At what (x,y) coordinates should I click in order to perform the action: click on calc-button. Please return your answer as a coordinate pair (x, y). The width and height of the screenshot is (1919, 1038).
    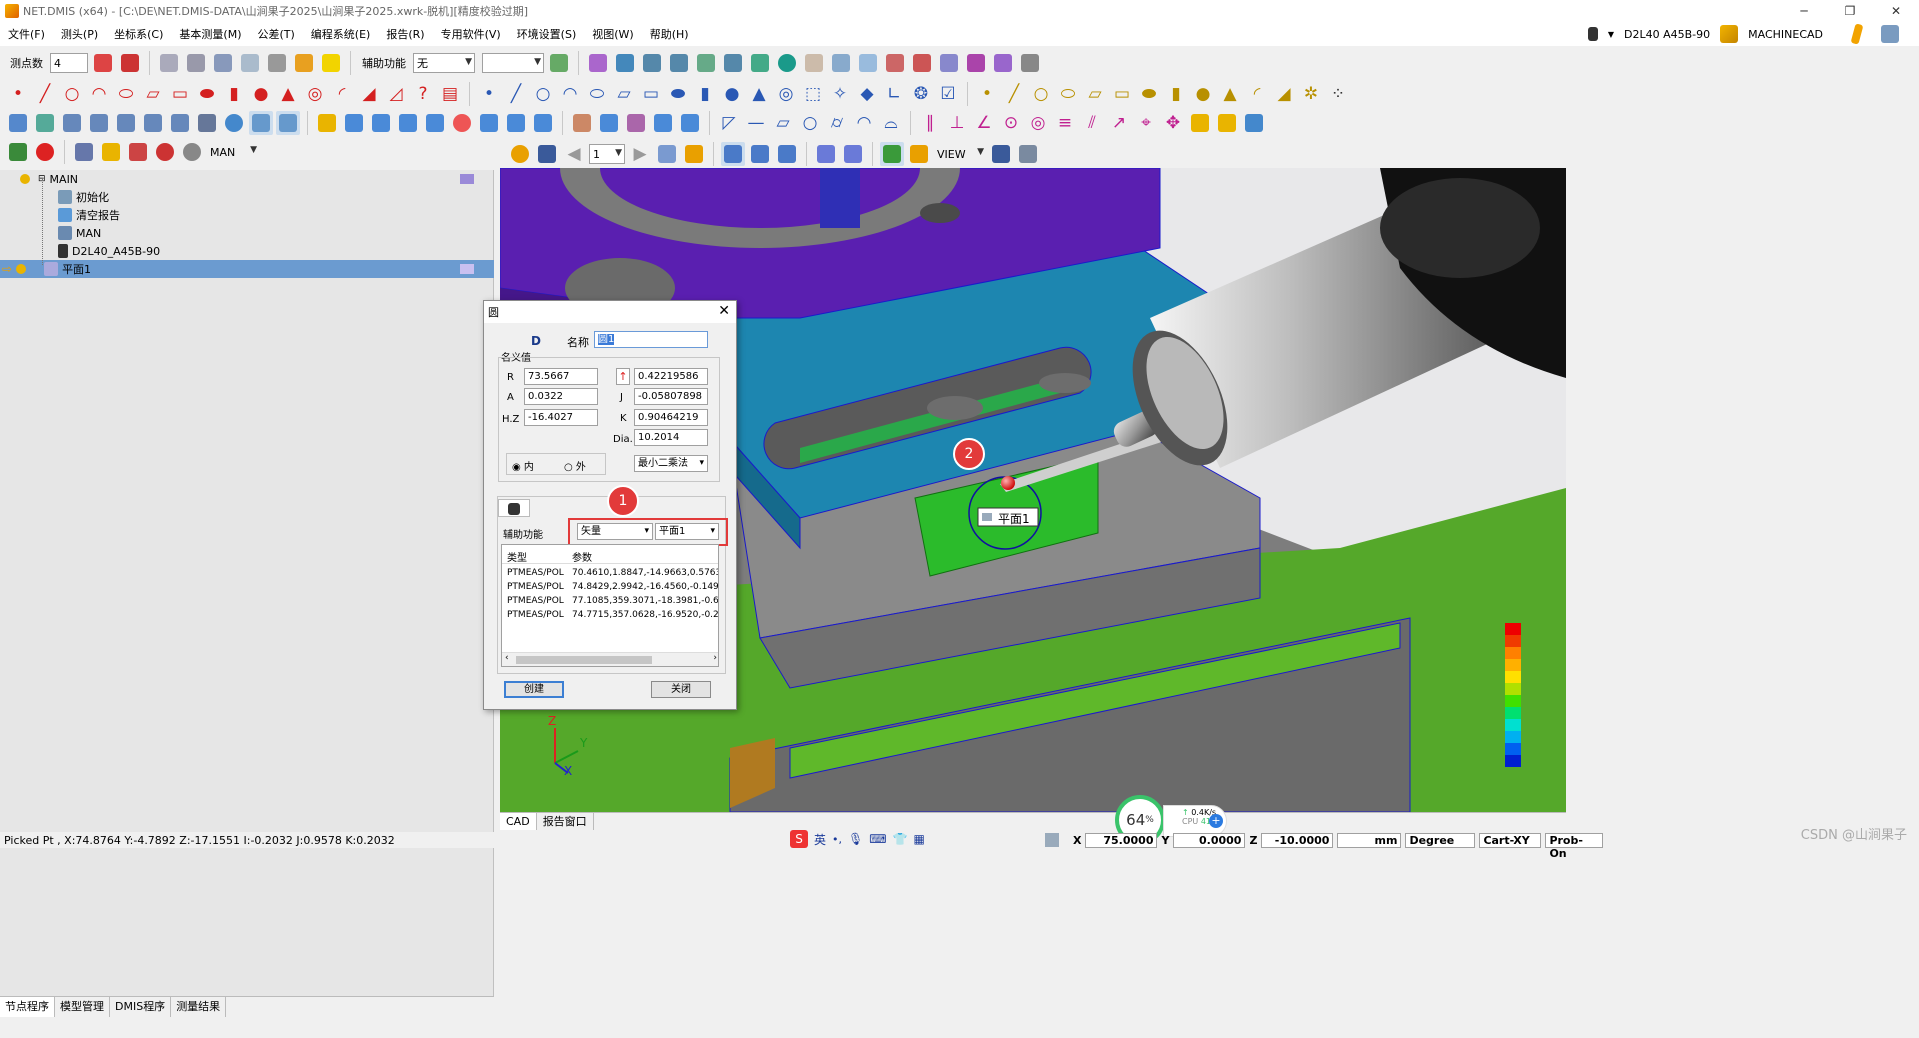
    Looking at the image, I should click on (277, 63).